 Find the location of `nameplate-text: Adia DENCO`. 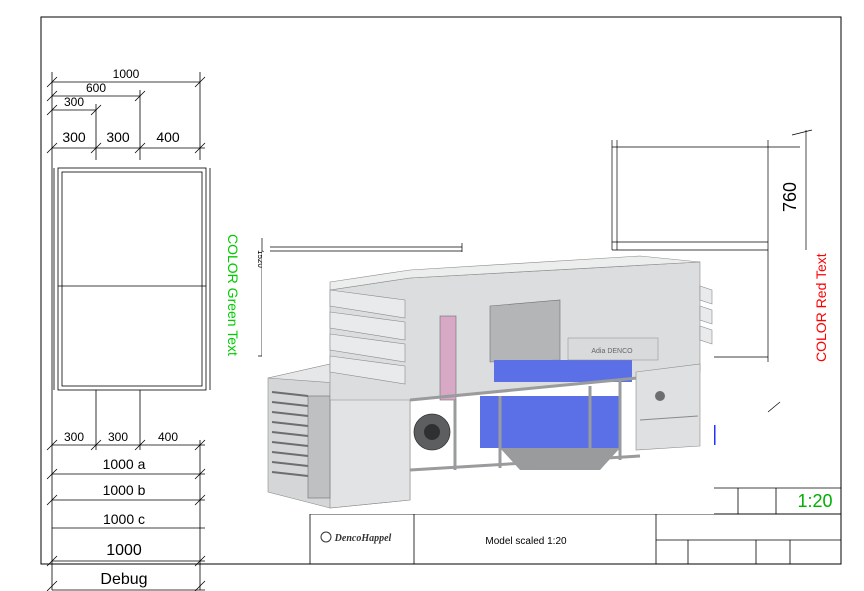

nameplate-text: Adia DENCO is located at coordinates (612, 351).